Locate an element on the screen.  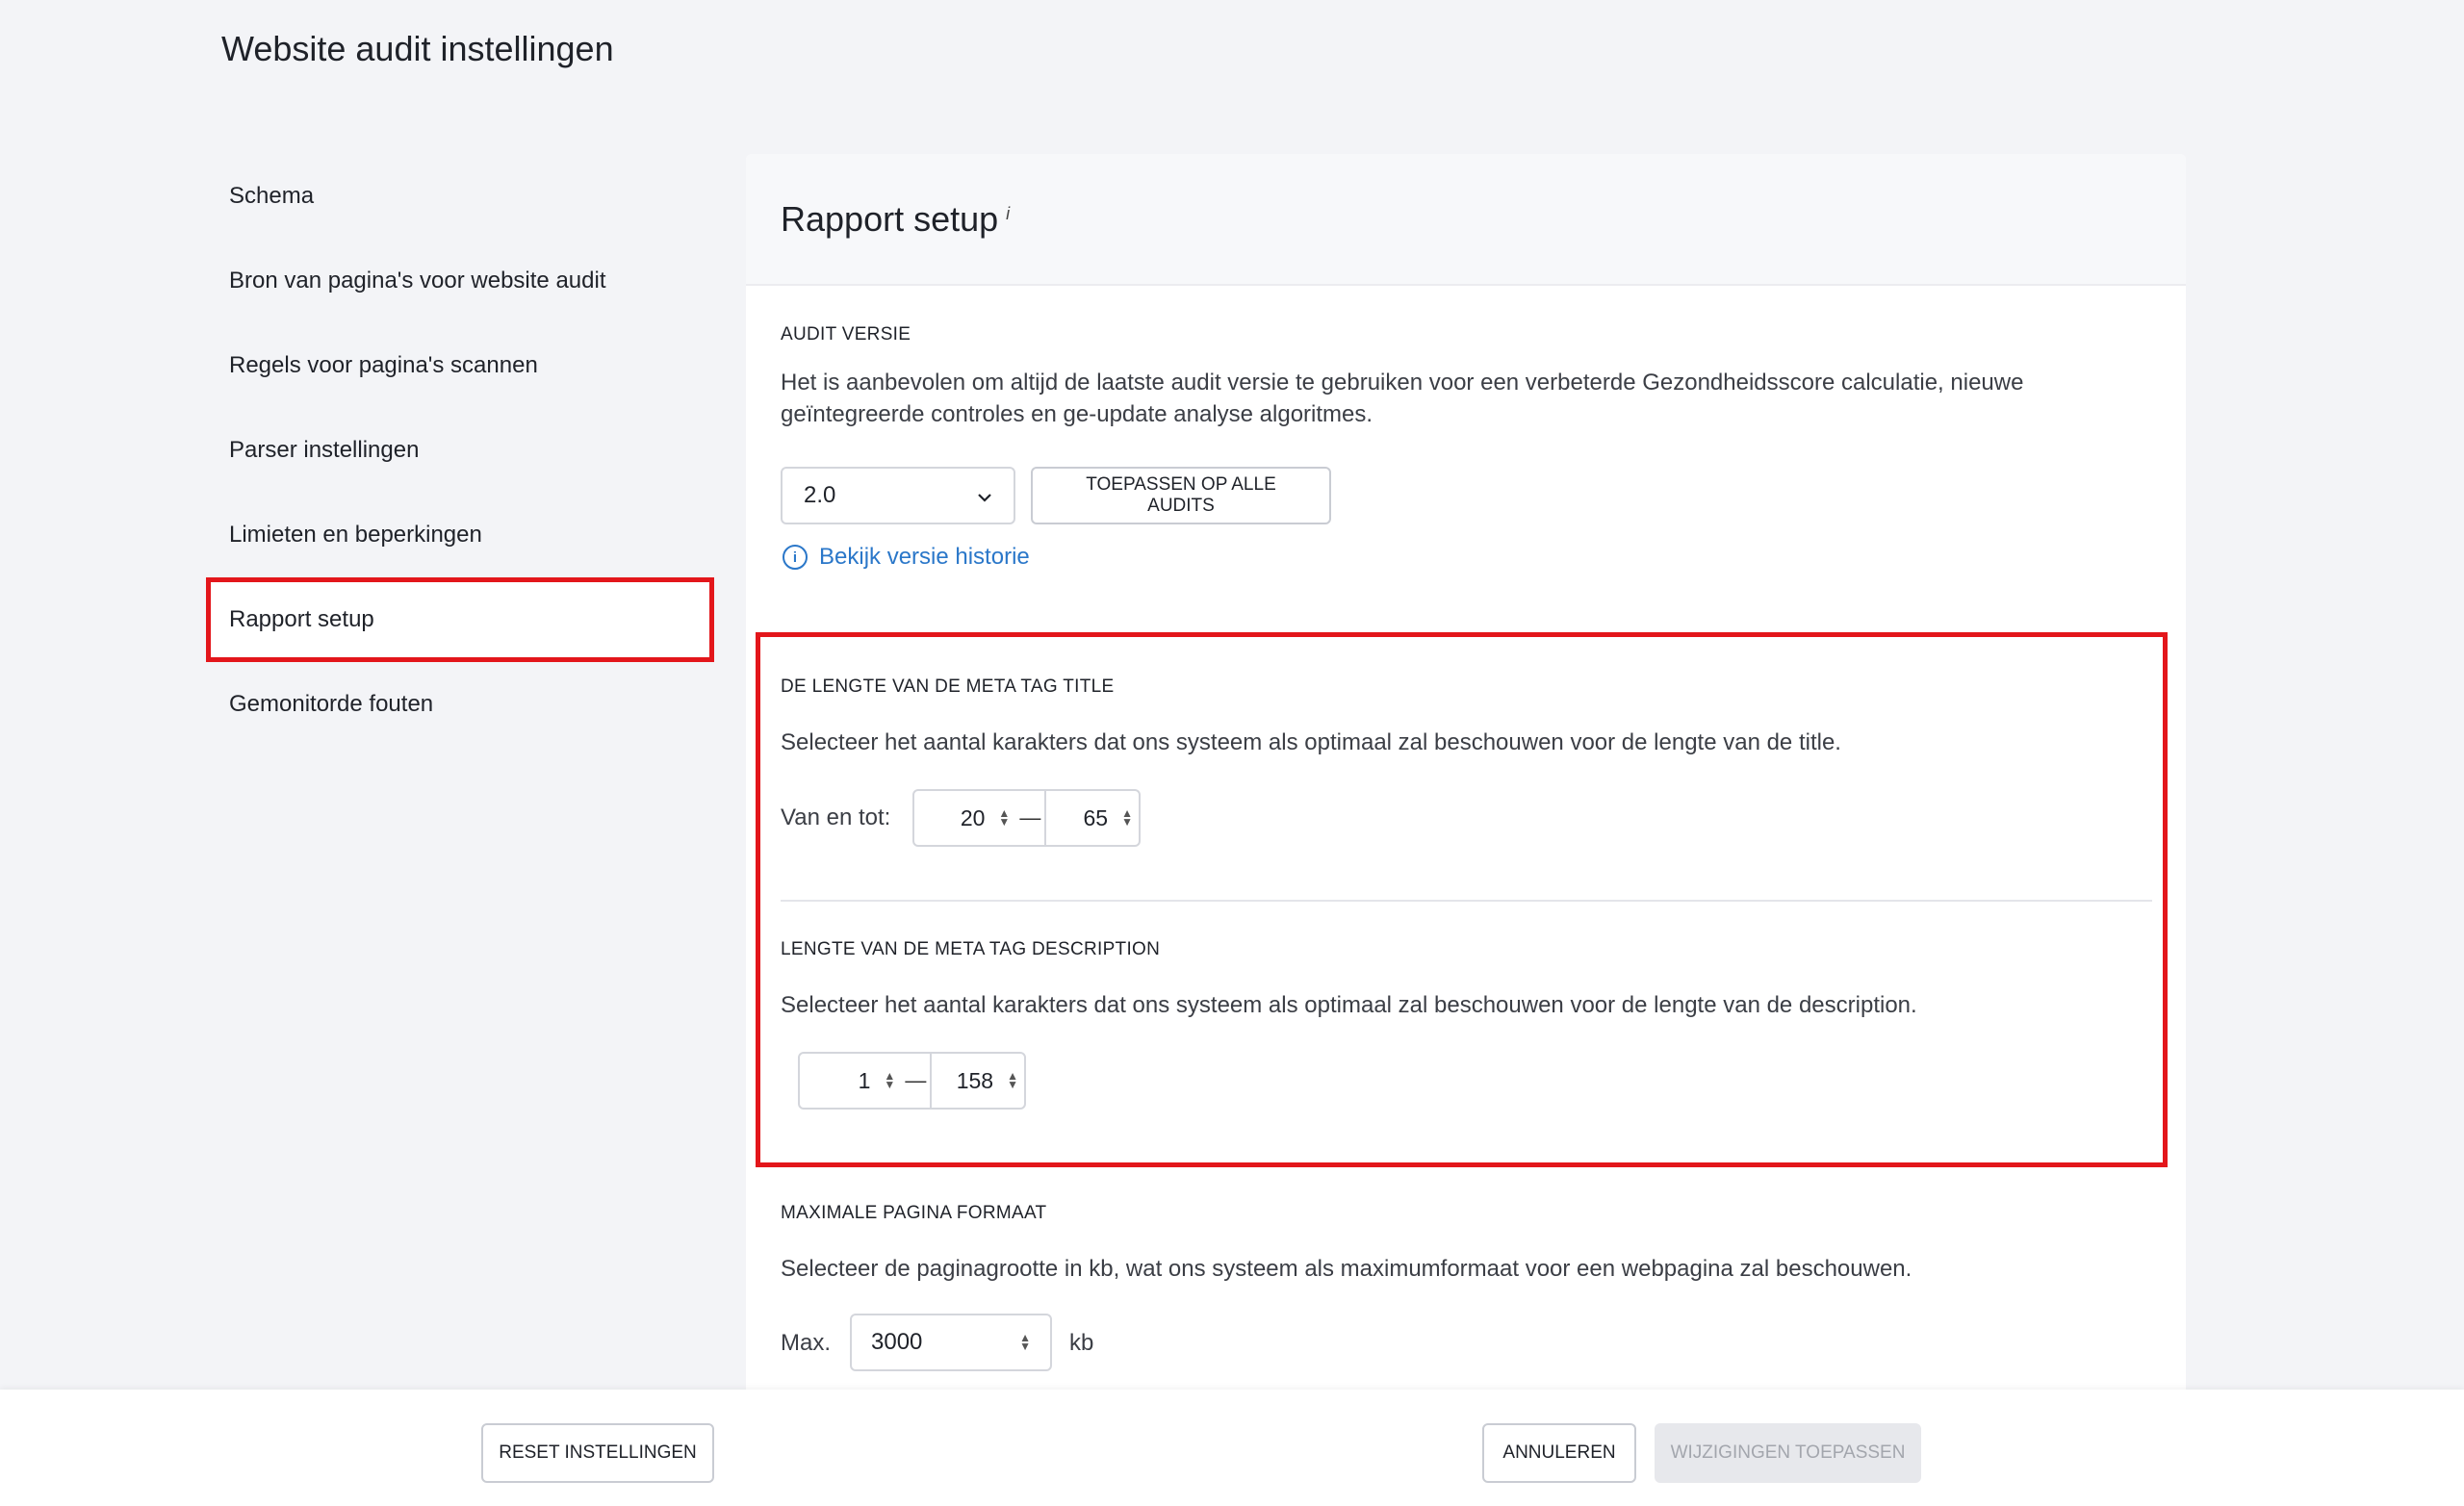
audit-version-label: AUDIT VERSIE is located at coordinates (846, 334).